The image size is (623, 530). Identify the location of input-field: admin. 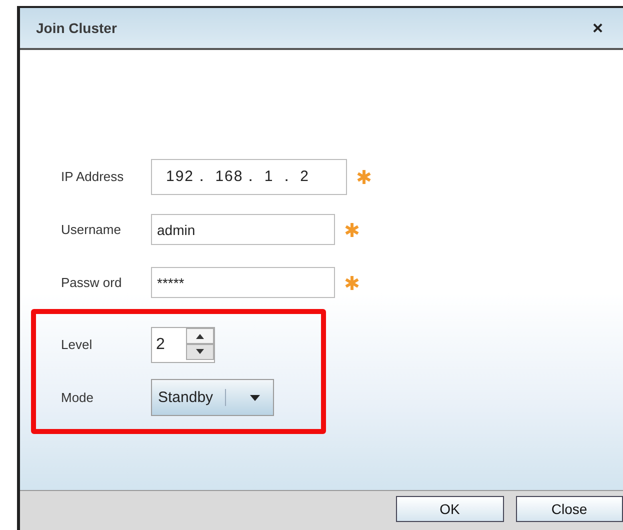
(243, 229).